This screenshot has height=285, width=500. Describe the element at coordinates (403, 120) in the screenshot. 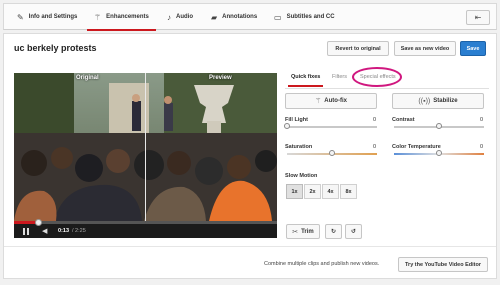

I see `contrast-label: Contrast` at that location.